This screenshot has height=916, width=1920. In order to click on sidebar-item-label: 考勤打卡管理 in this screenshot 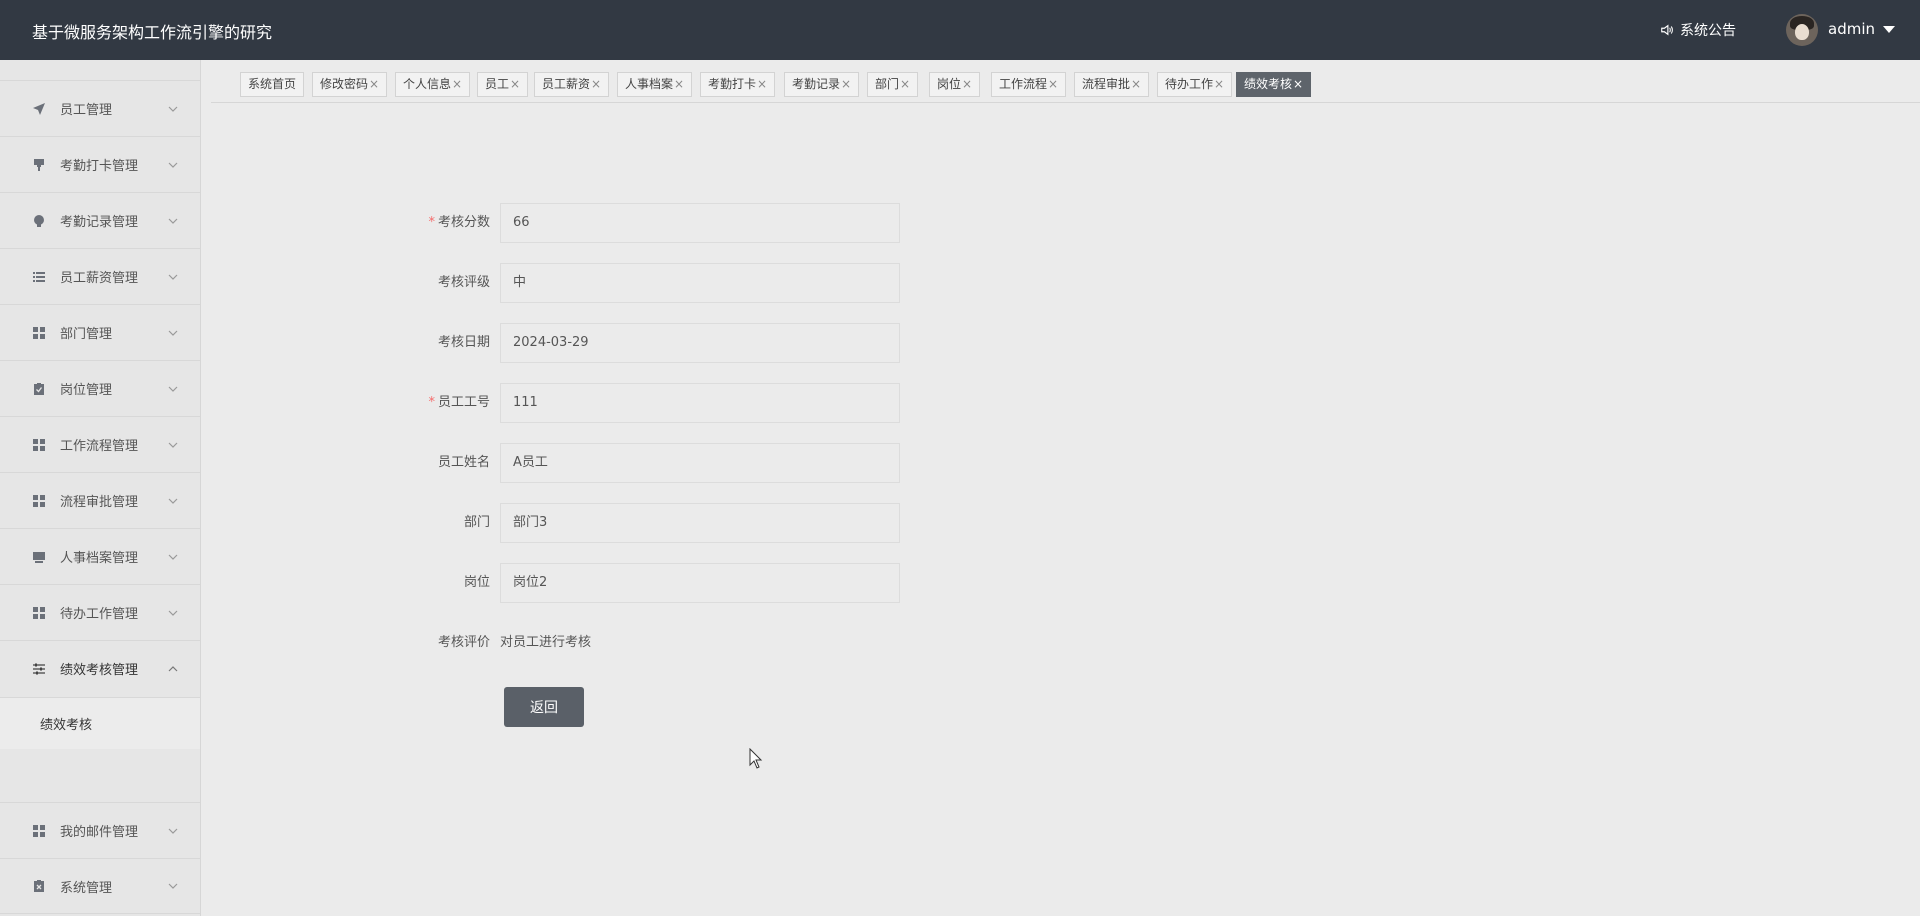, I will do `click(99, 166)`.